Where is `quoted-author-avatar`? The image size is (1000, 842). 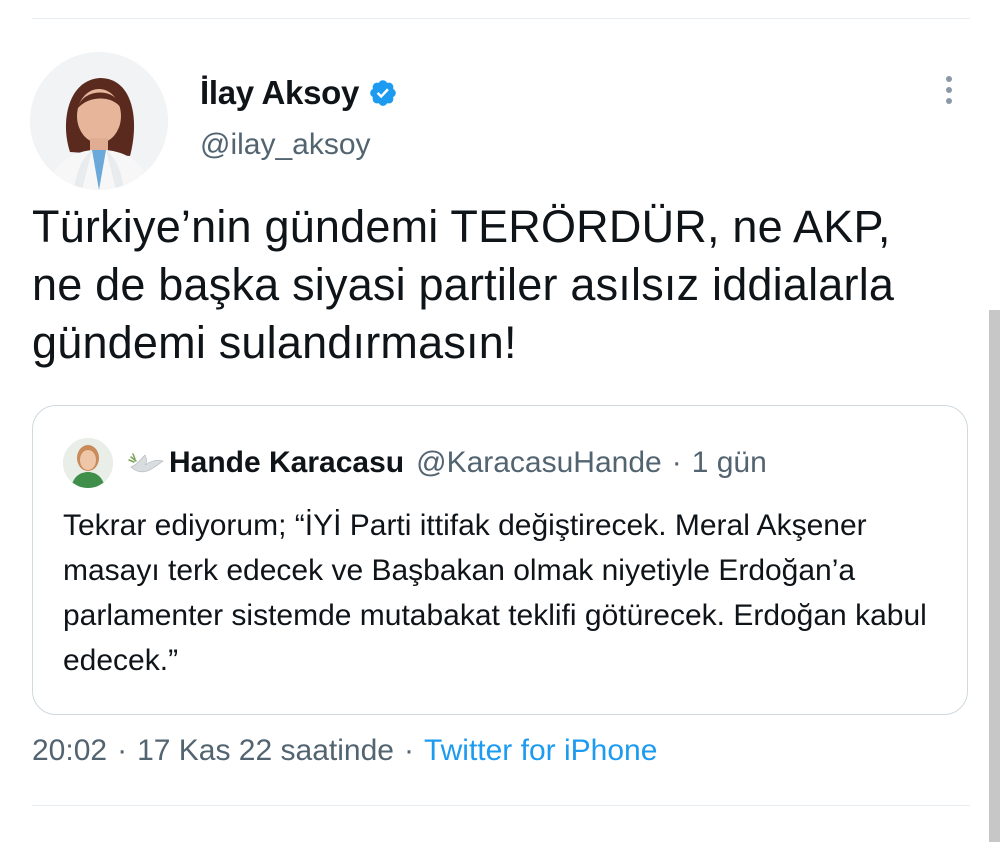
quoted-author-avatar is located at coordinates (88, 463).